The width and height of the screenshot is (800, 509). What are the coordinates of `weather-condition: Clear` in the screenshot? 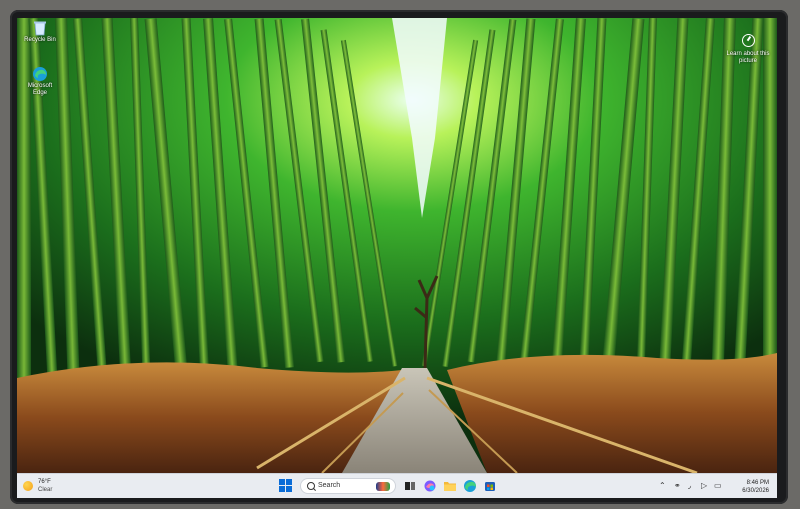 It's located at (45, 490).